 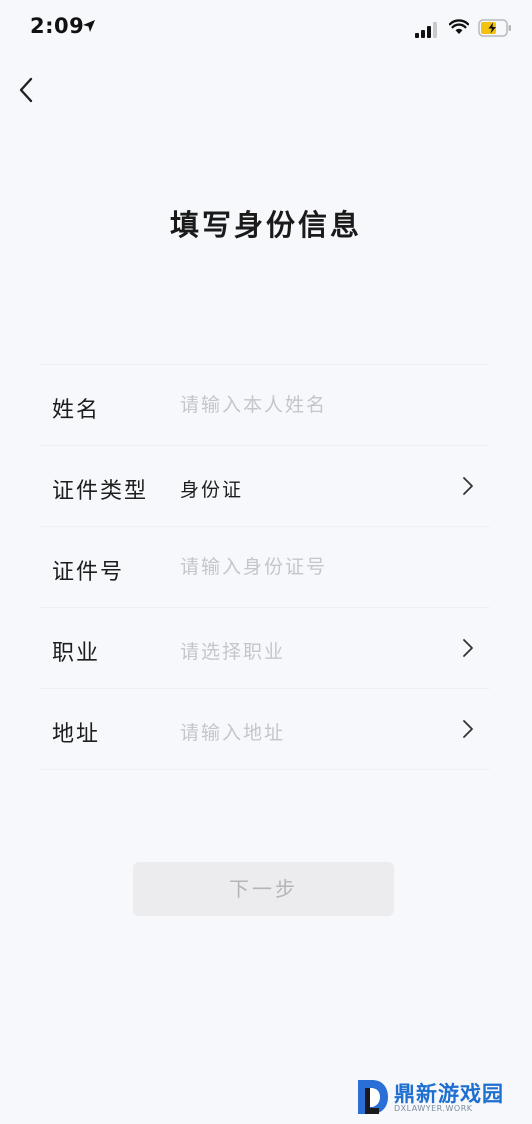 I want to click on status-time: 2:09, so click(x=57, y=26).